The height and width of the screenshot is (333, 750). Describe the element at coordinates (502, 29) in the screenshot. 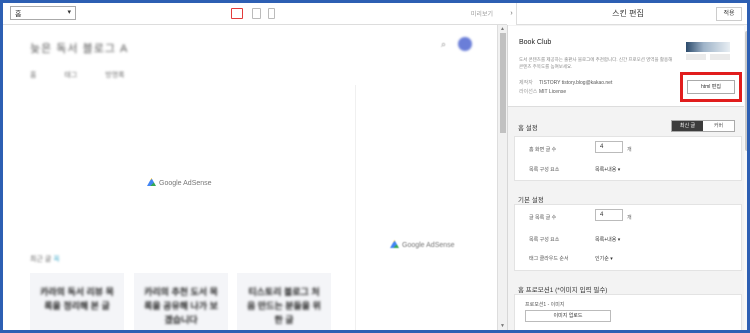

I see `scroll-up-icon: ▲` at that location.